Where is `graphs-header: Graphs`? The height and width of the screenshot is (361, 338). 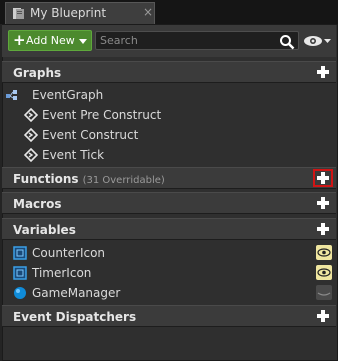
graphs-header: Graphs is located at coordinates (169, 72).